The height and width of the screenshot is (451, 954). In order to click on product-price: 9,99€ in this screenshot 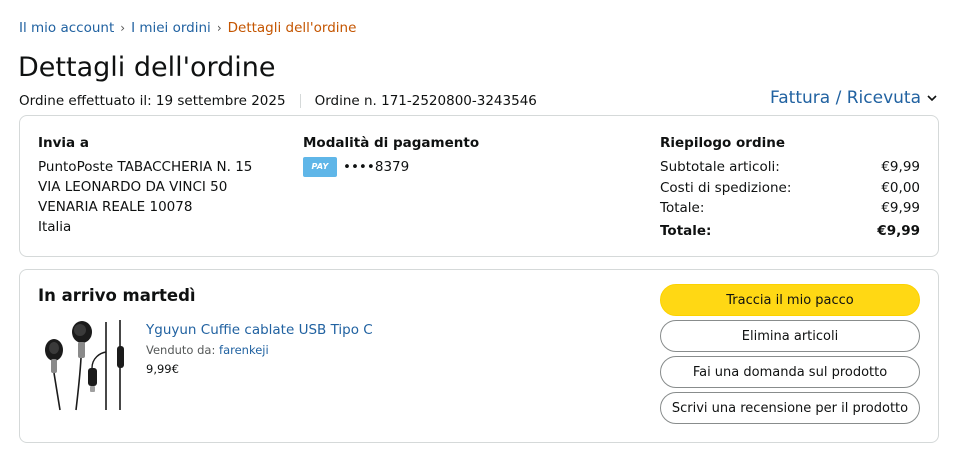, I will do `click(162, 369)`.